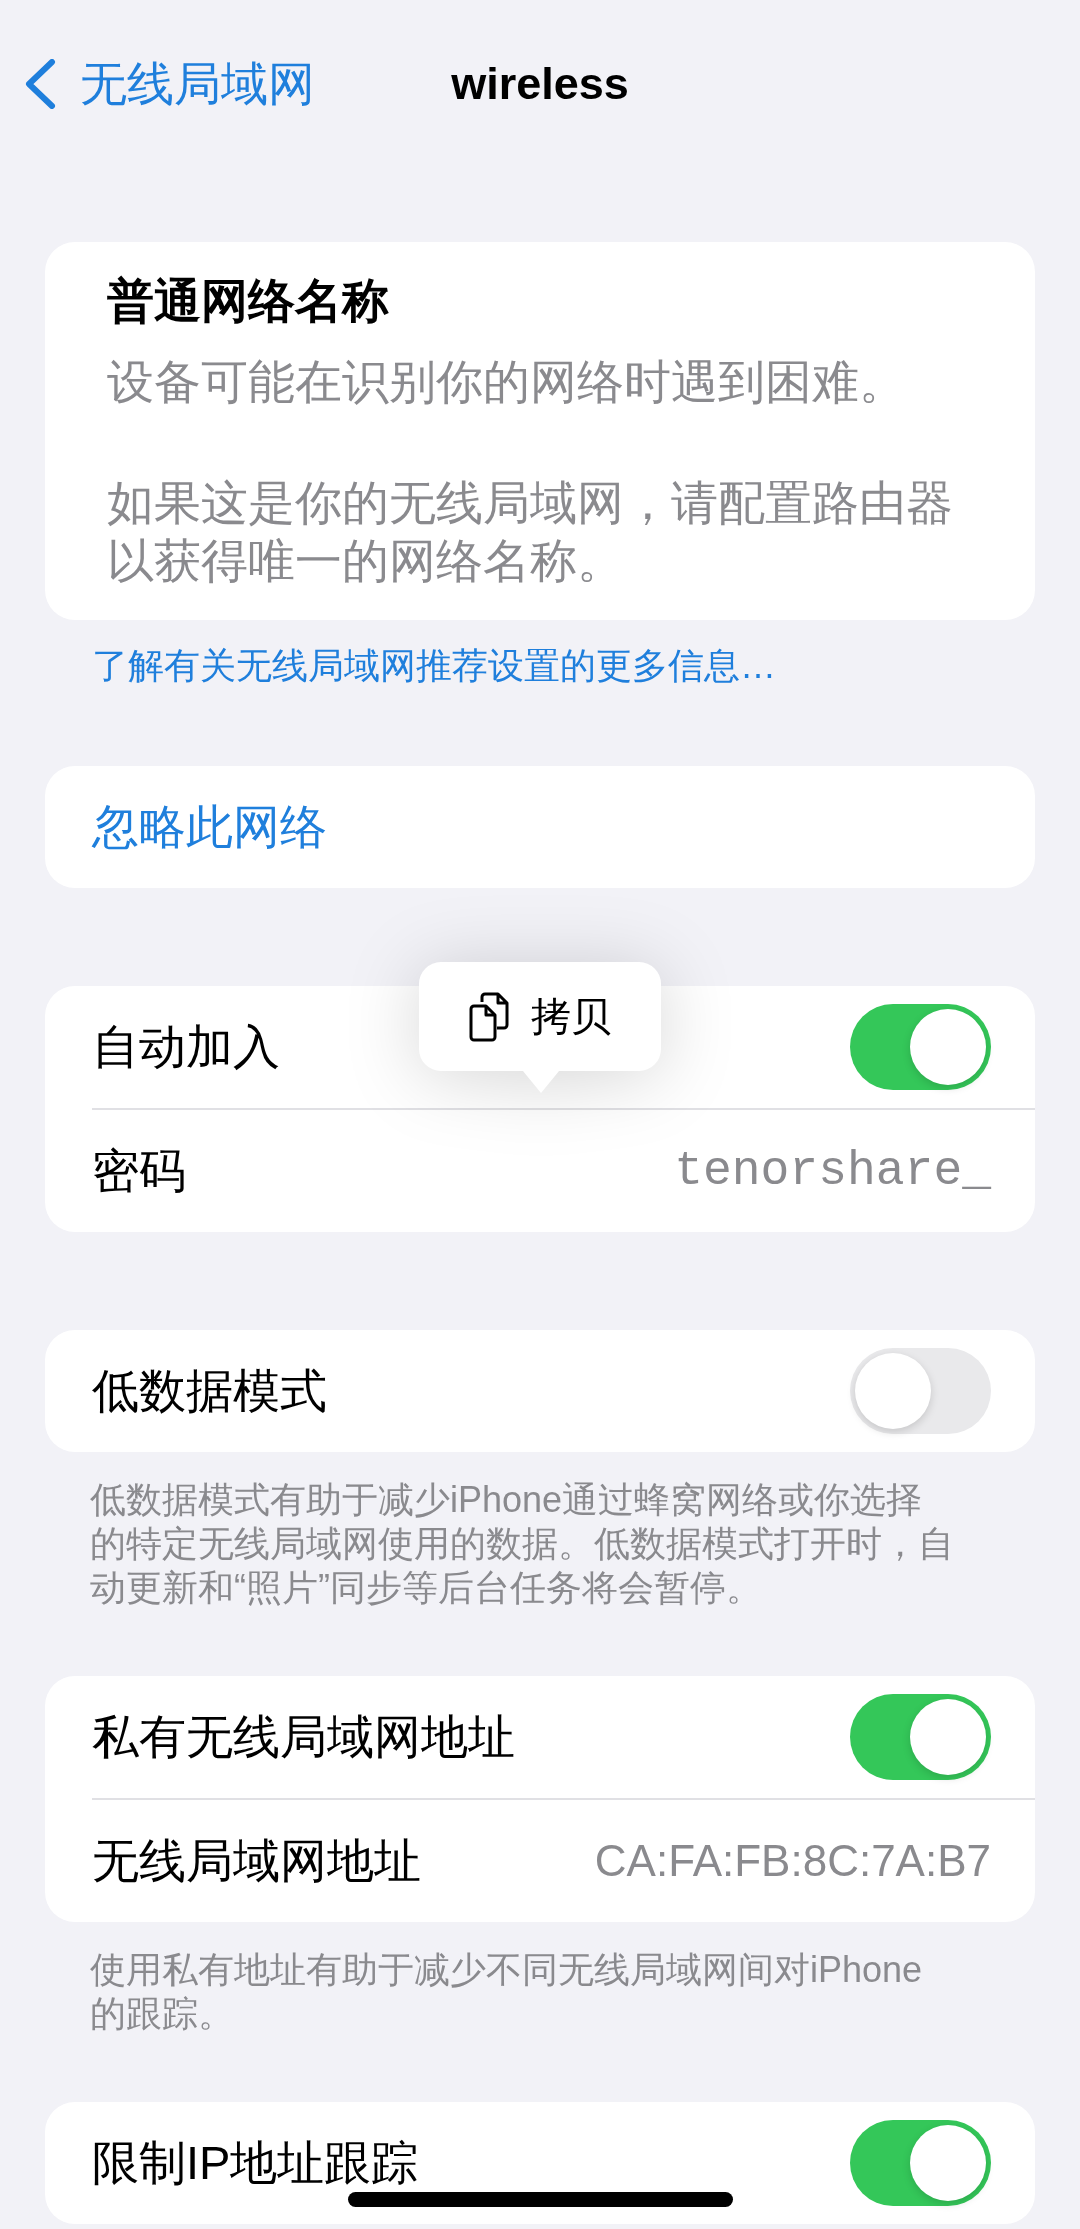 Image resolution: width=1080 pixels, height=2229 pixels. Describe the element at coordinates (255, 2163) in the screenshot. I see `row-label: 限制IP地址跟踪` at that location.